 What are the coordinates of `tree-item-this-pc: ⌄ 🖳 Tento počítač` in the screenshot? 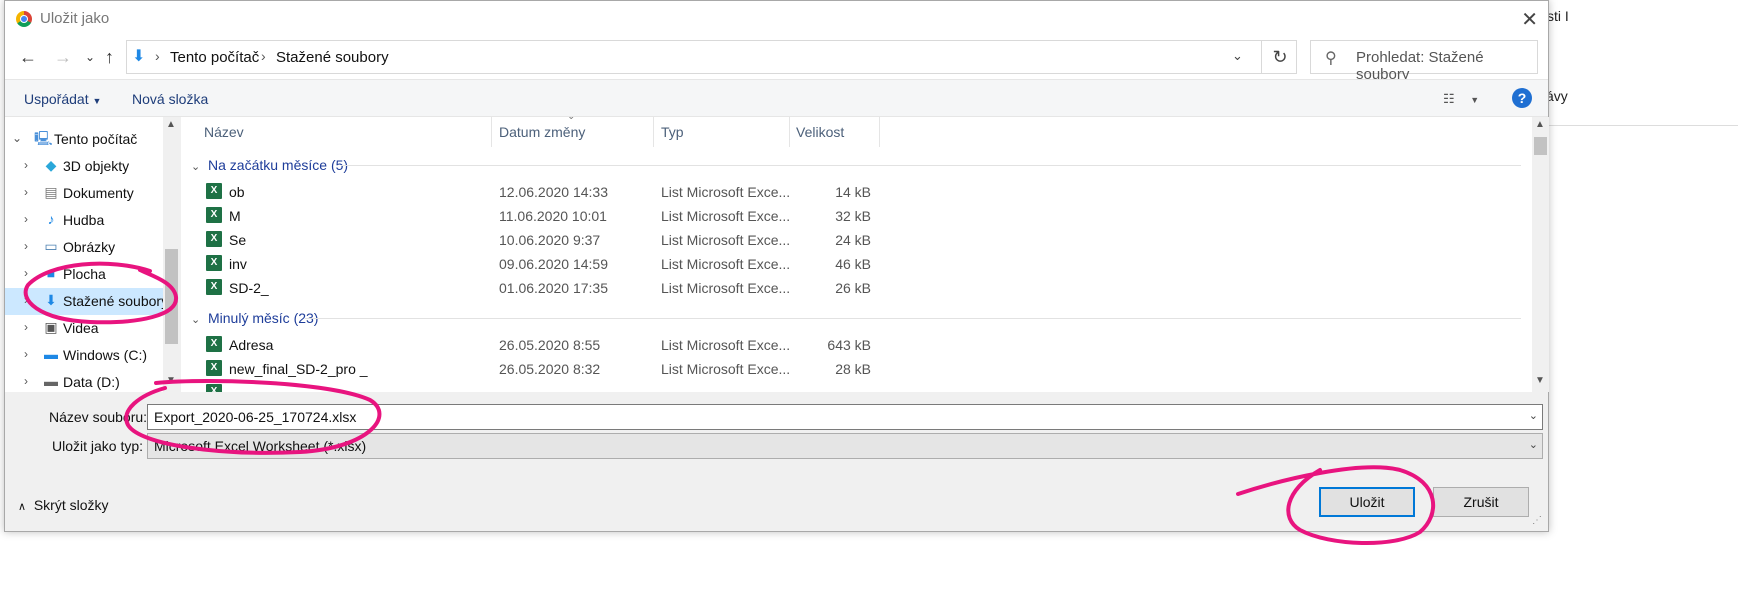 It's located at (85, 139).